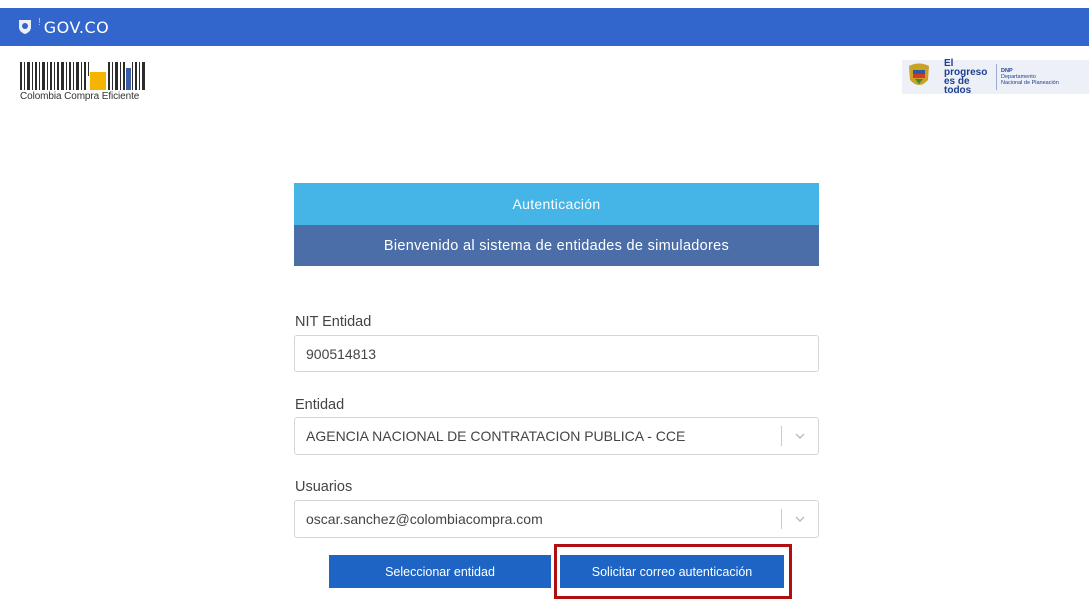 The height and width of the screenshot is (603, 1089). I want to click on govco-top-bar: ! GOV.CO, so click(544, 27).